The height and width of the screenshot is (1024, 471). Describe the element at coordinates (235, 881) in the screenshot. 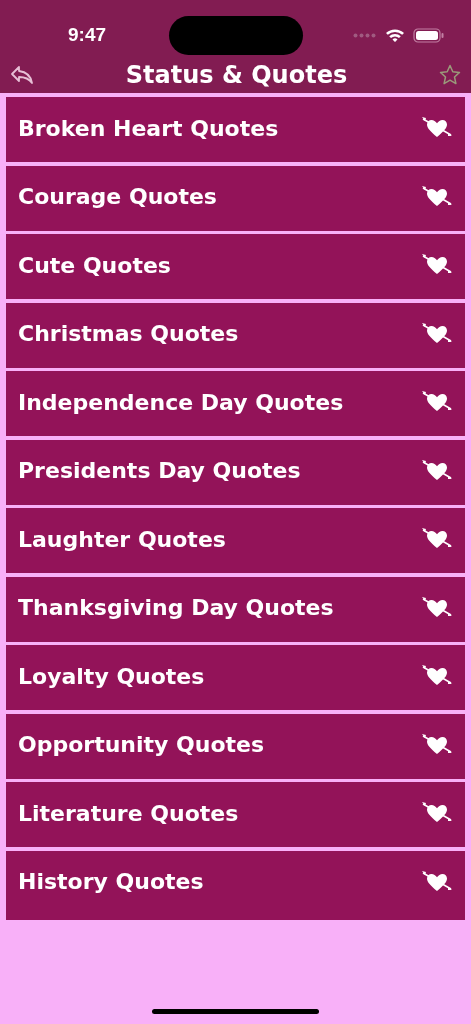

I see `category-row: History Quotes` at that location.